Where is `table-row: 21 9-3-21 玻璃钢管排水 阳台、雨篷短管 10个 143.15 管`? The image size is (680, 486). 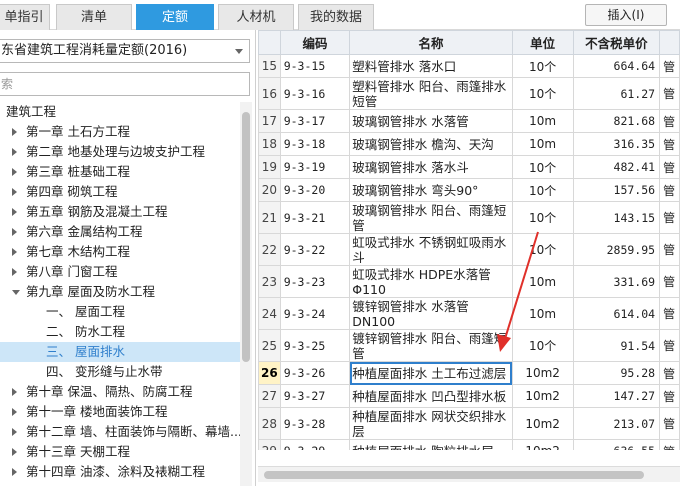 table-row: 21 9-3-21 玻璃钢管排水 阳台、雨篷短管 10个 143.15 管 is located at coordinates (469, 217).